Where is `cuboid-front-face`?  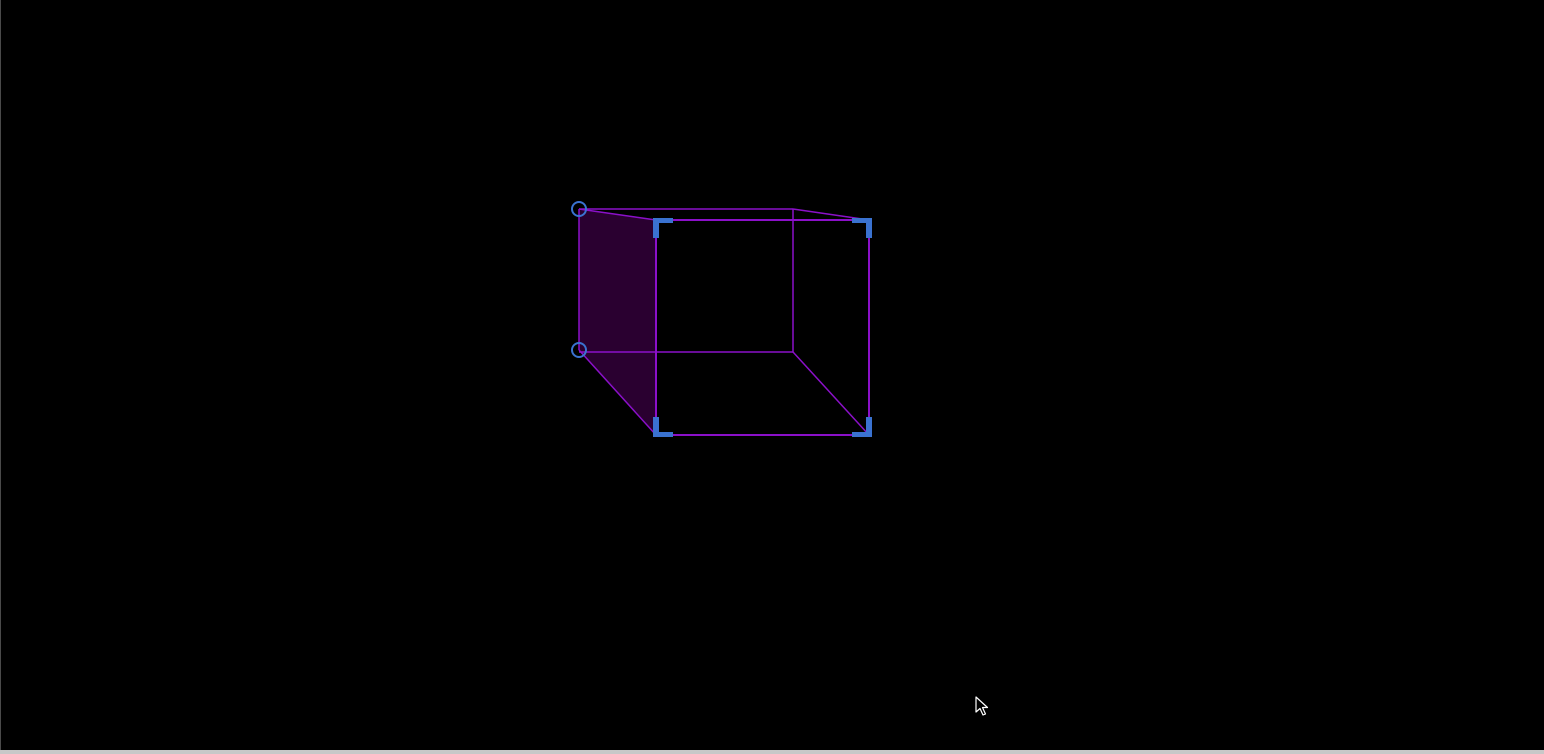
cuboid-front-face is located at coordinates (762, 327).